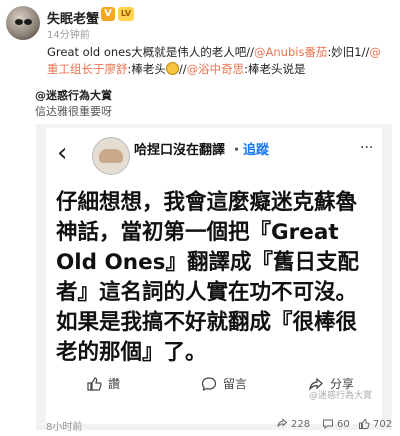 This screenshot has height=436, width=400. Describe the element at coordinates (290, 52) in the screenshot. I see `mention-link: @Anubis番茄` at that location.